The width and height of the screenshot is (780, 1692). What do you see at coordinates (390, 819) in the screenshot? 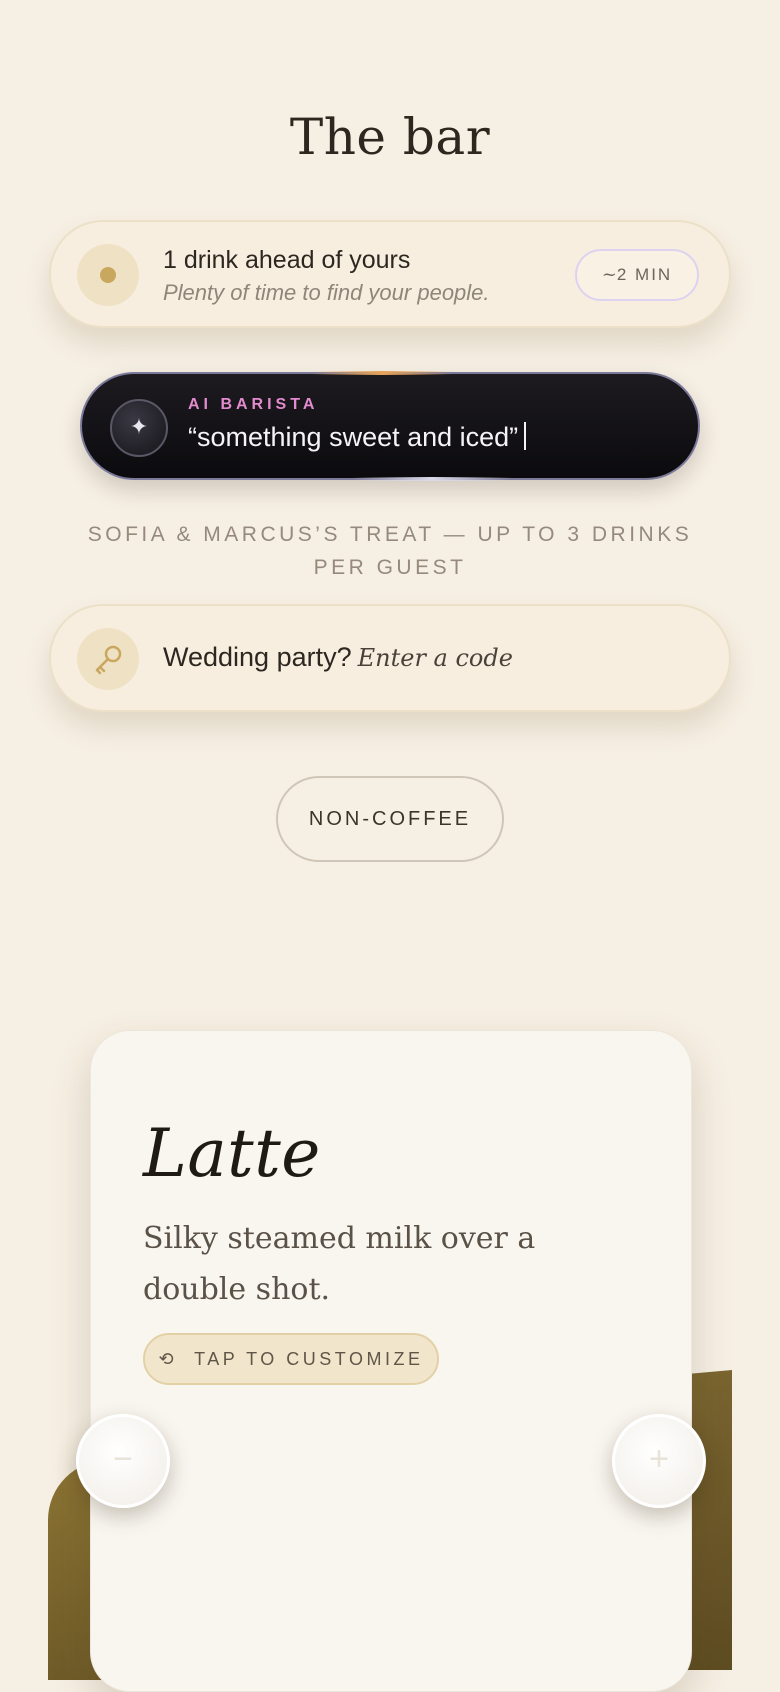
I see `non-coffee-filter-button: NON-COFFEE` at bounding box center [390, 819].